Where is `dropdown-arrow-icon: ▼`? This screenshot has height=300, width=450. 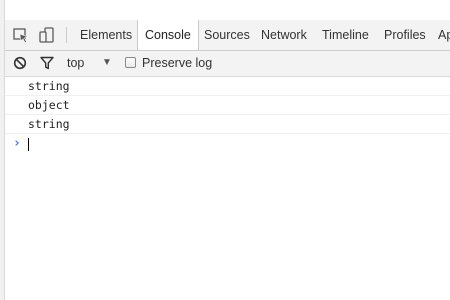
dropdown-arrow-icon: ▼ is located at coordinates (107, 63).